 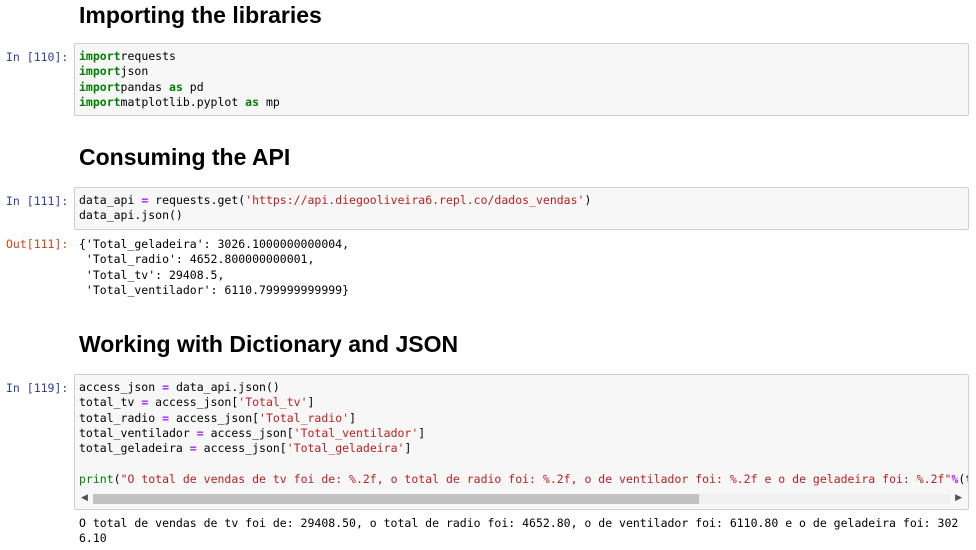 I want to click on horizontal-scrollbar: ◀ ▶, so click(x=521, y=499).